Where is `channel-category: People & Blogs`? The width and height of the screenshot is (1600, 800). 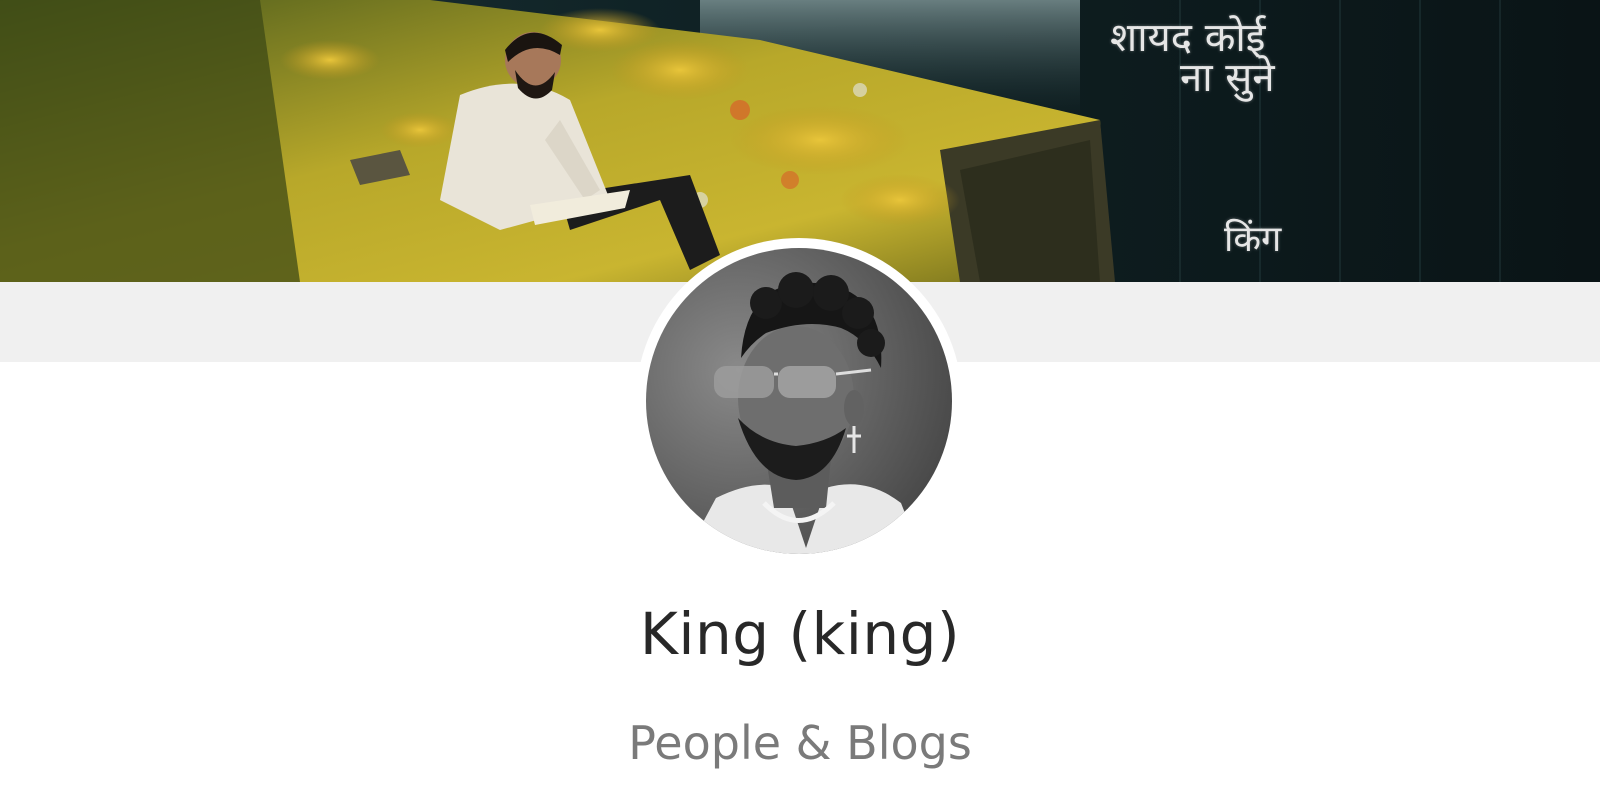 channel-category: People & Blogs is located at coordinates (800, 743).